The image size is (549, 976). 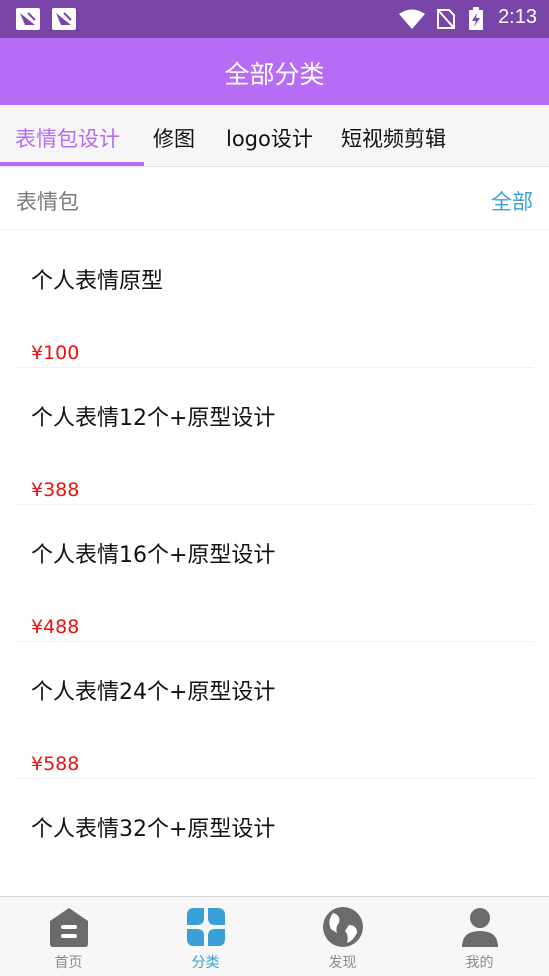 I want to click on category-icon, so click(x=206, y=927).